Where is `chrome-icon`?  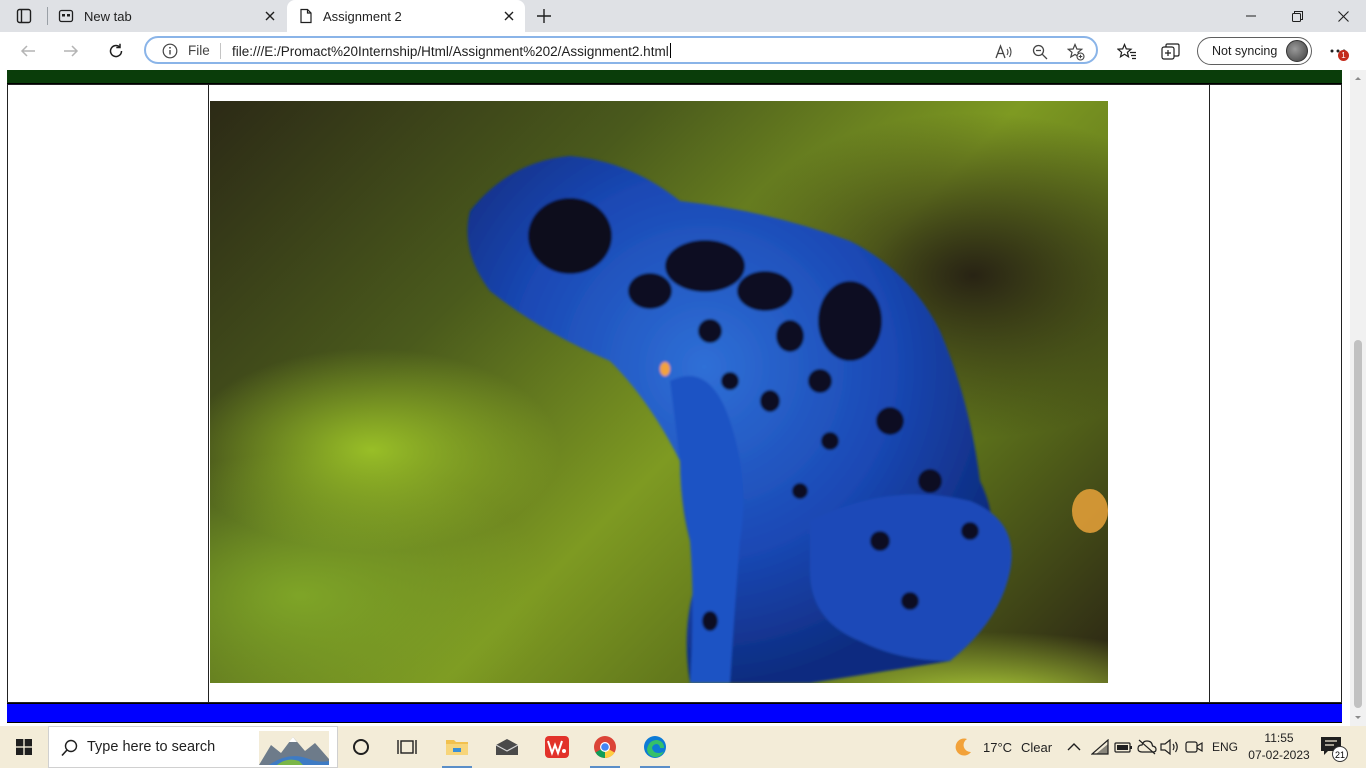 chrome-icon is located at coordinates (605, 747).